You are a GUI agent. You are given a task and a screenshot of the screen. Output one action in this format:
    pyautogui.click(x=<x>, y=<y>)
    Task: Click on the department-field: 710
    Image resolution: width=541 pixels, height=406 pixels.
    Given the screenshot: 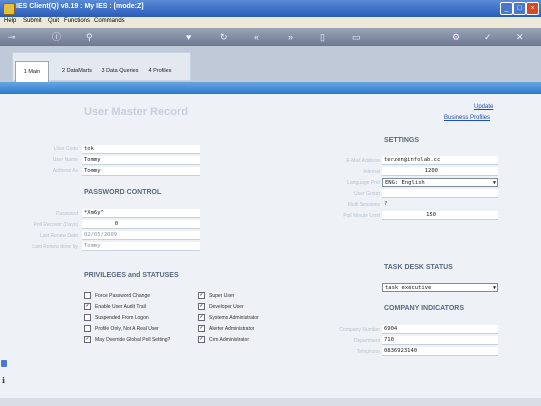 What is the action you would take?
    pyautogui.click(x=440, y=340)
    